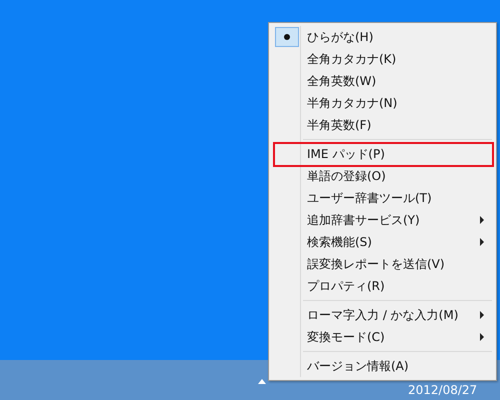  I want to click on menu-item: 追加辞書サービス(Y), so click(383, 220).